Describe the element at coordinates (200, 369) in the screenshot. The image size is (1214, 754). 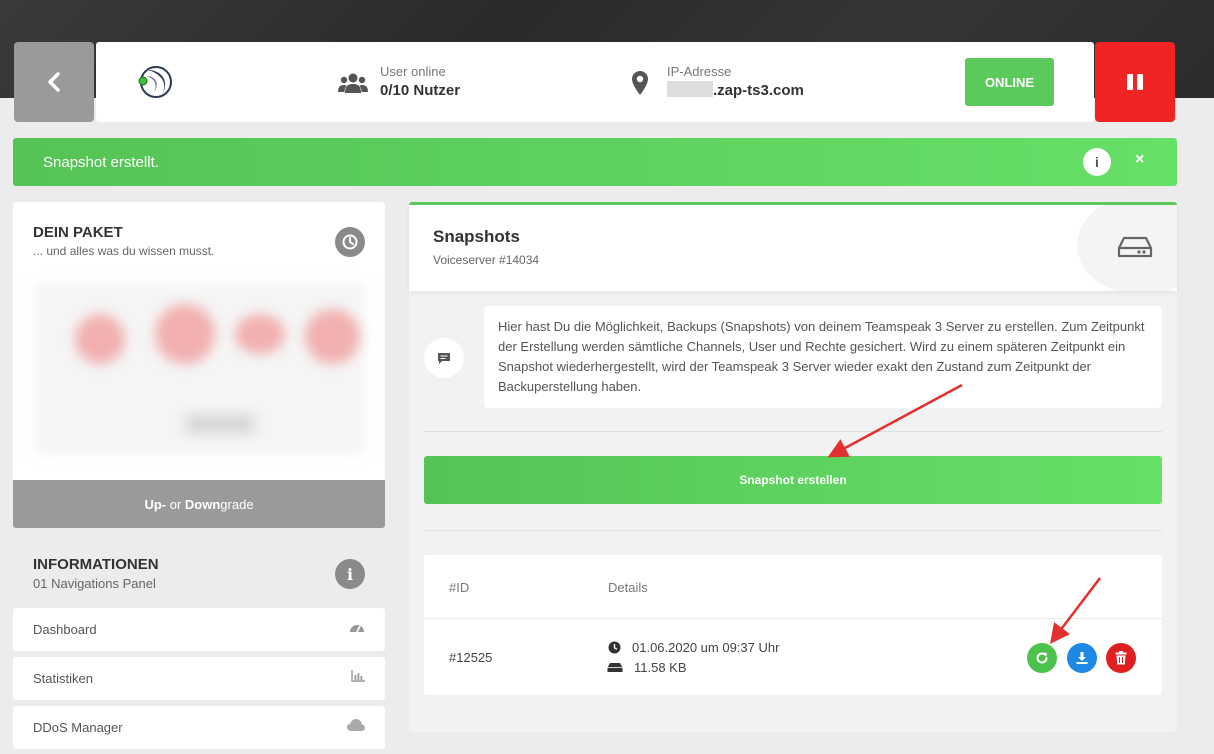
I see `blurred-package-content` at that location.